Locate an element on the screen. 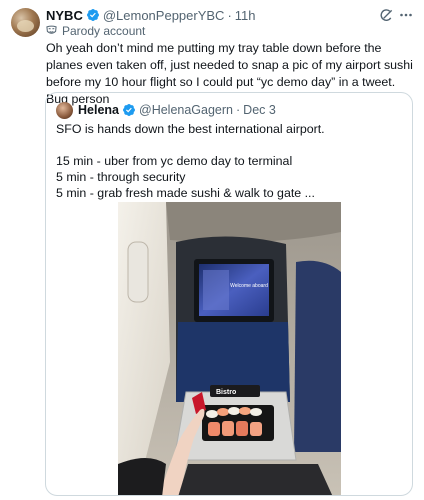 This screenshot has width=424, height=500. sleeve is located at coordinates (142, 476).